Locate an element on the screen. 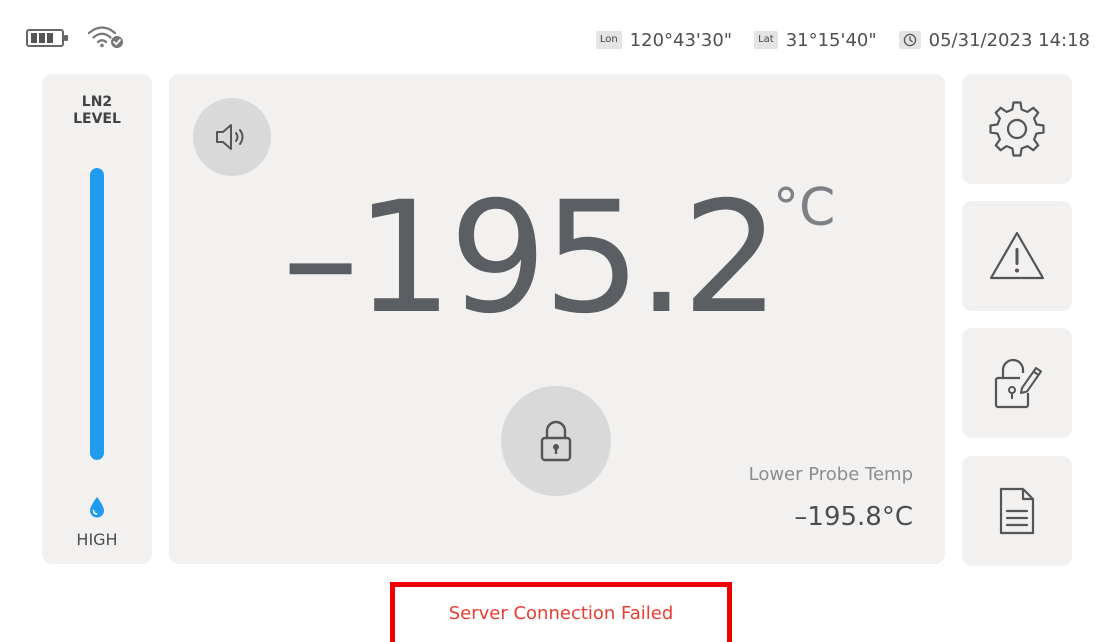 This screenshot has width=1104, height=642. lock-icon is located at coordinates (556, 441).